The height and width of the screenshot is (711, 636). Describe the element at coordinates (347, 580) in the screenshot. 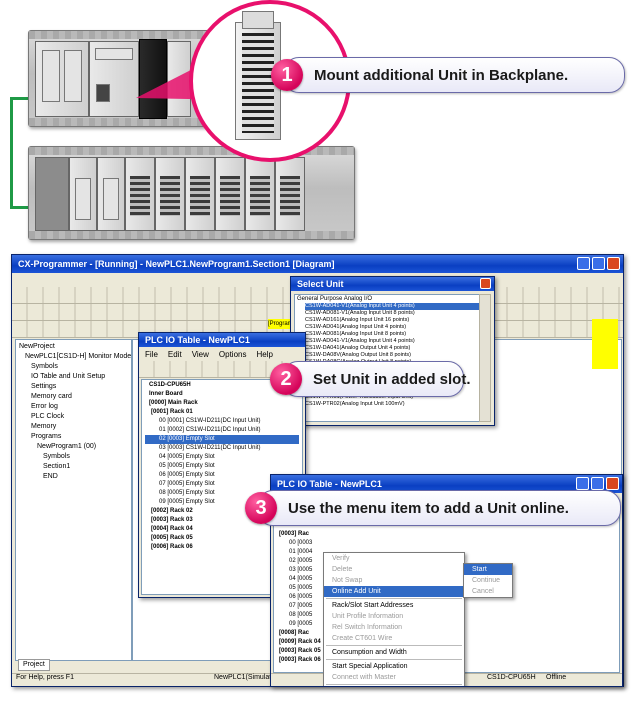

I see `context-menu-item: Not Swap` at that location.